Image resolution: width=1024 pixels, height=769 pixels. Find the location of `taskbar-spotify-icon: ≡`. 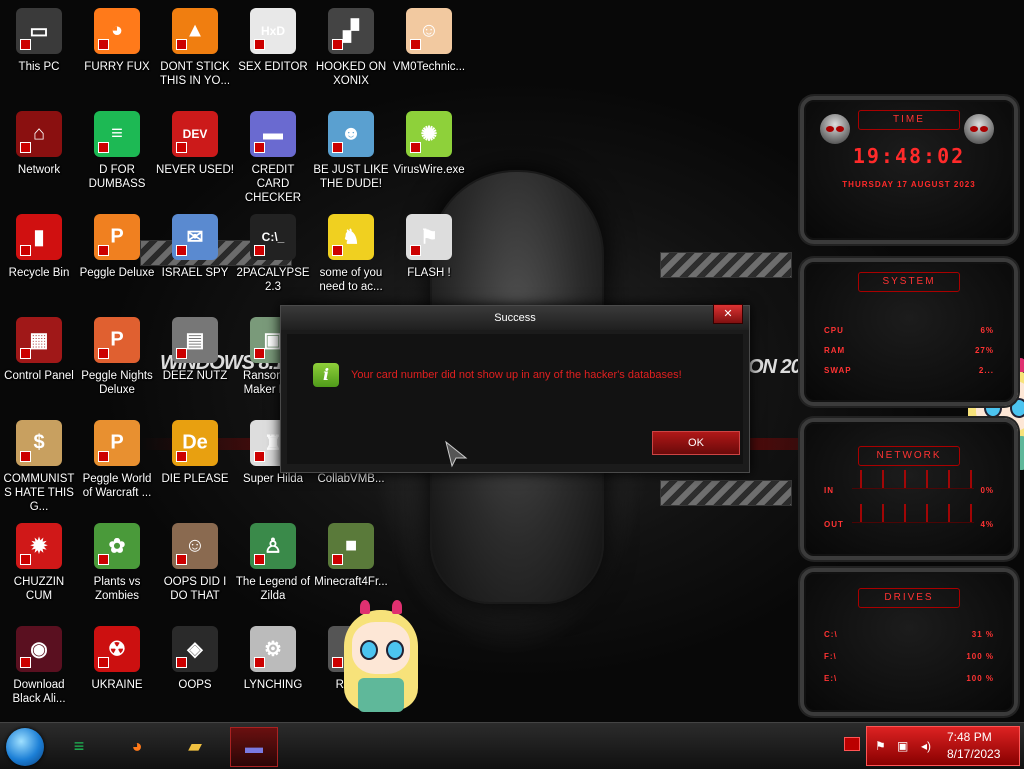

taskbar-spotify-icon: ≡ is located at coordinates (79, 746).